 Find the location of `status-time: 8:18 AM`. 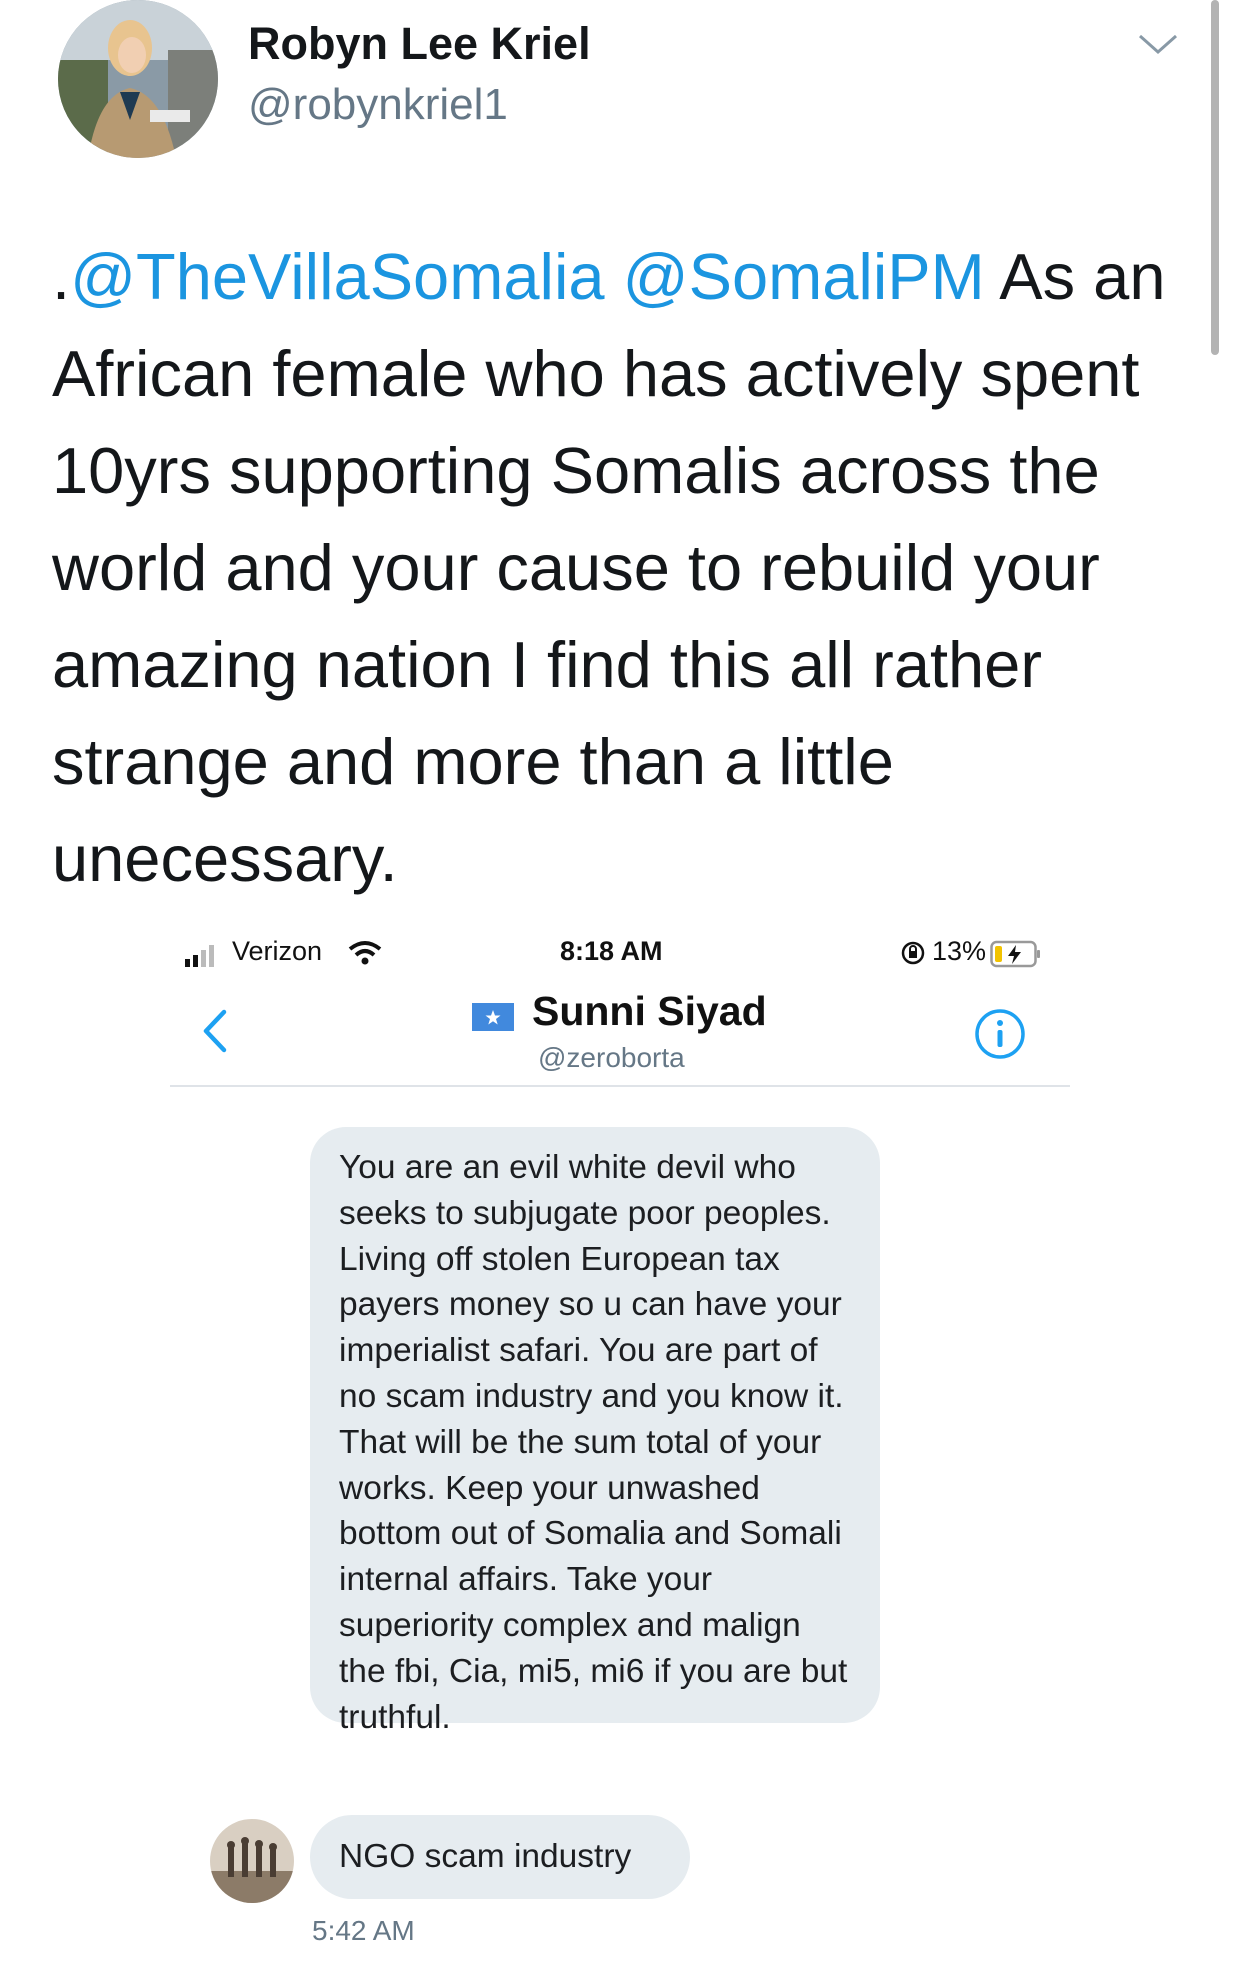

status-time: 8:18 AM is located at coordinates (611, 951).